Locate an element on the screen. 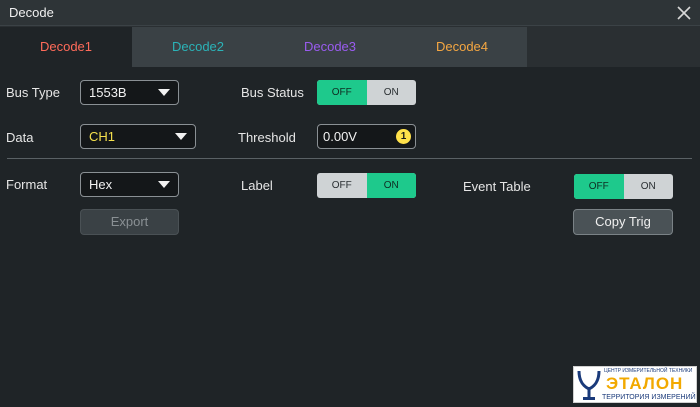 This screenshot has height=407, width=700. label-off: OFF is located at coordinates (342, 185).